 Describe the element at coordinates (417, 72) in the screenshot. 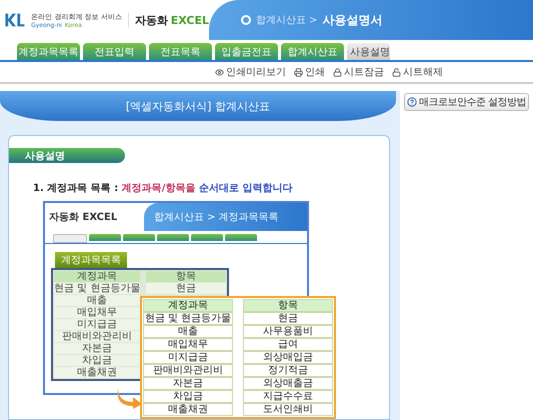

I see `toolbar-button: 시트해제` at that location.